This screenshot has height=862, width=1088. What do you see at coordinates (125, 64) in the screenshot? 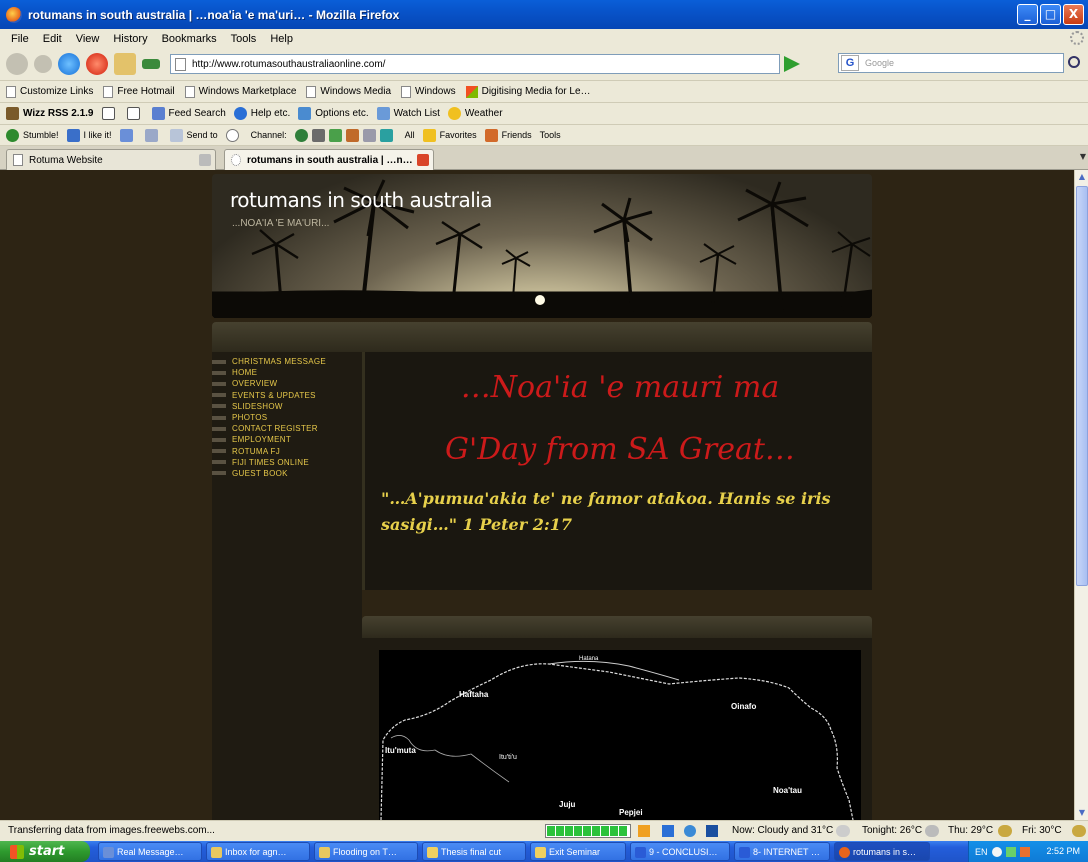
I see `home-button` at bounding box center [125, 64].